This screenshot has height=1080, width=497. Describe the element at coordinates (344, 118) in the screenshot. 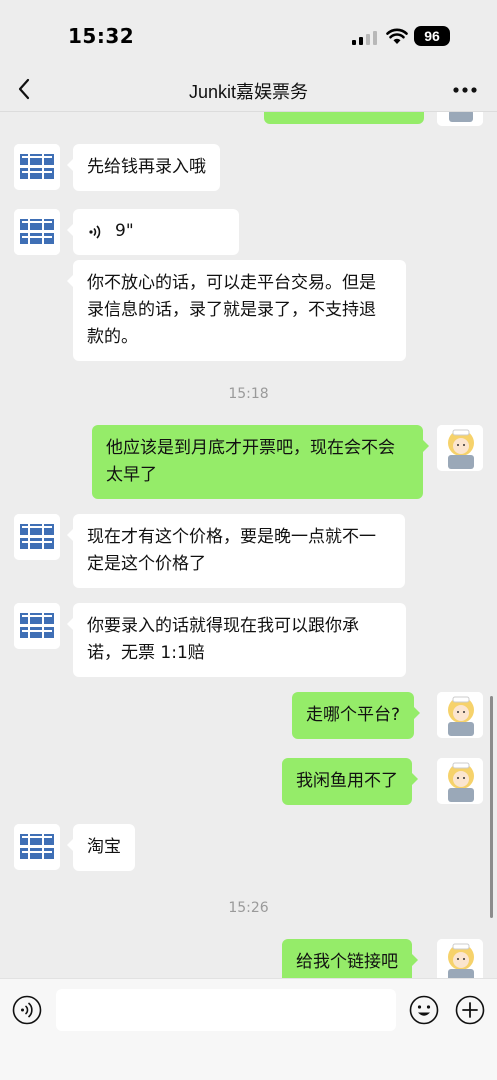

I see `message-bubble-partial` at that location.